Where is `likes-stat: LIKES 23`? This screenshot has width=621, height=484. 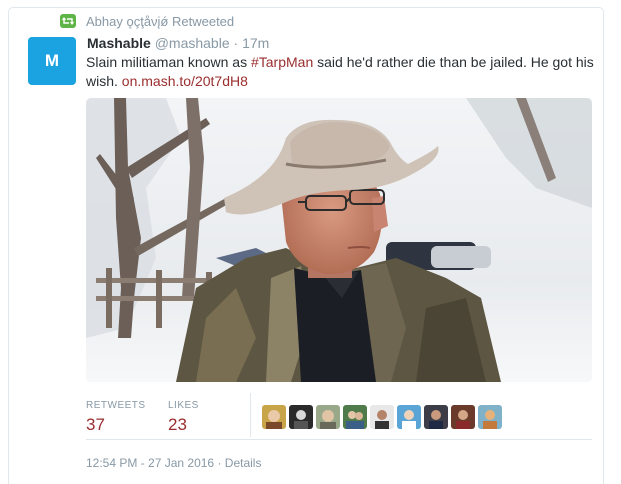 likes-stat: LIKES 23 is located at coordinates (183, 417).